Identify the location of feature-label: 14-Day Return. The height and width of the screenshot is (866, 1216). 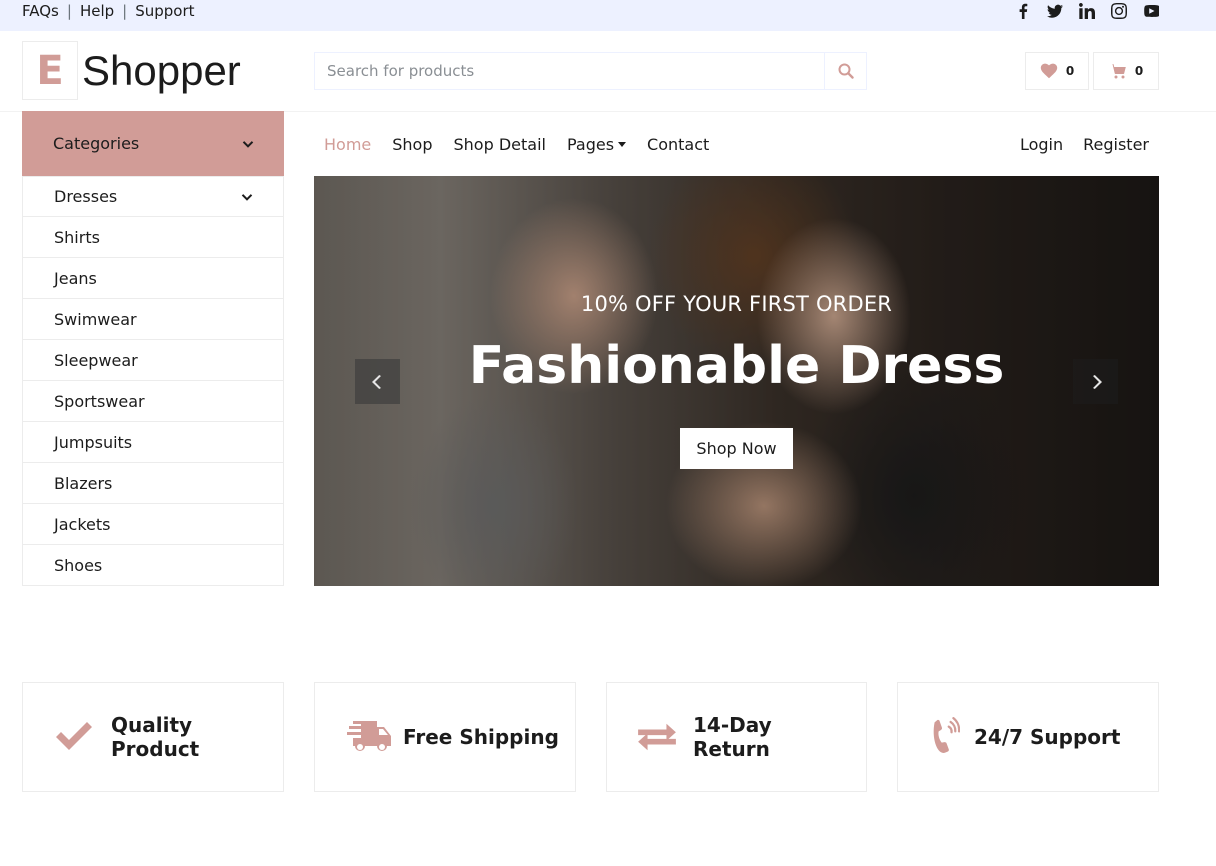
(732, 737).